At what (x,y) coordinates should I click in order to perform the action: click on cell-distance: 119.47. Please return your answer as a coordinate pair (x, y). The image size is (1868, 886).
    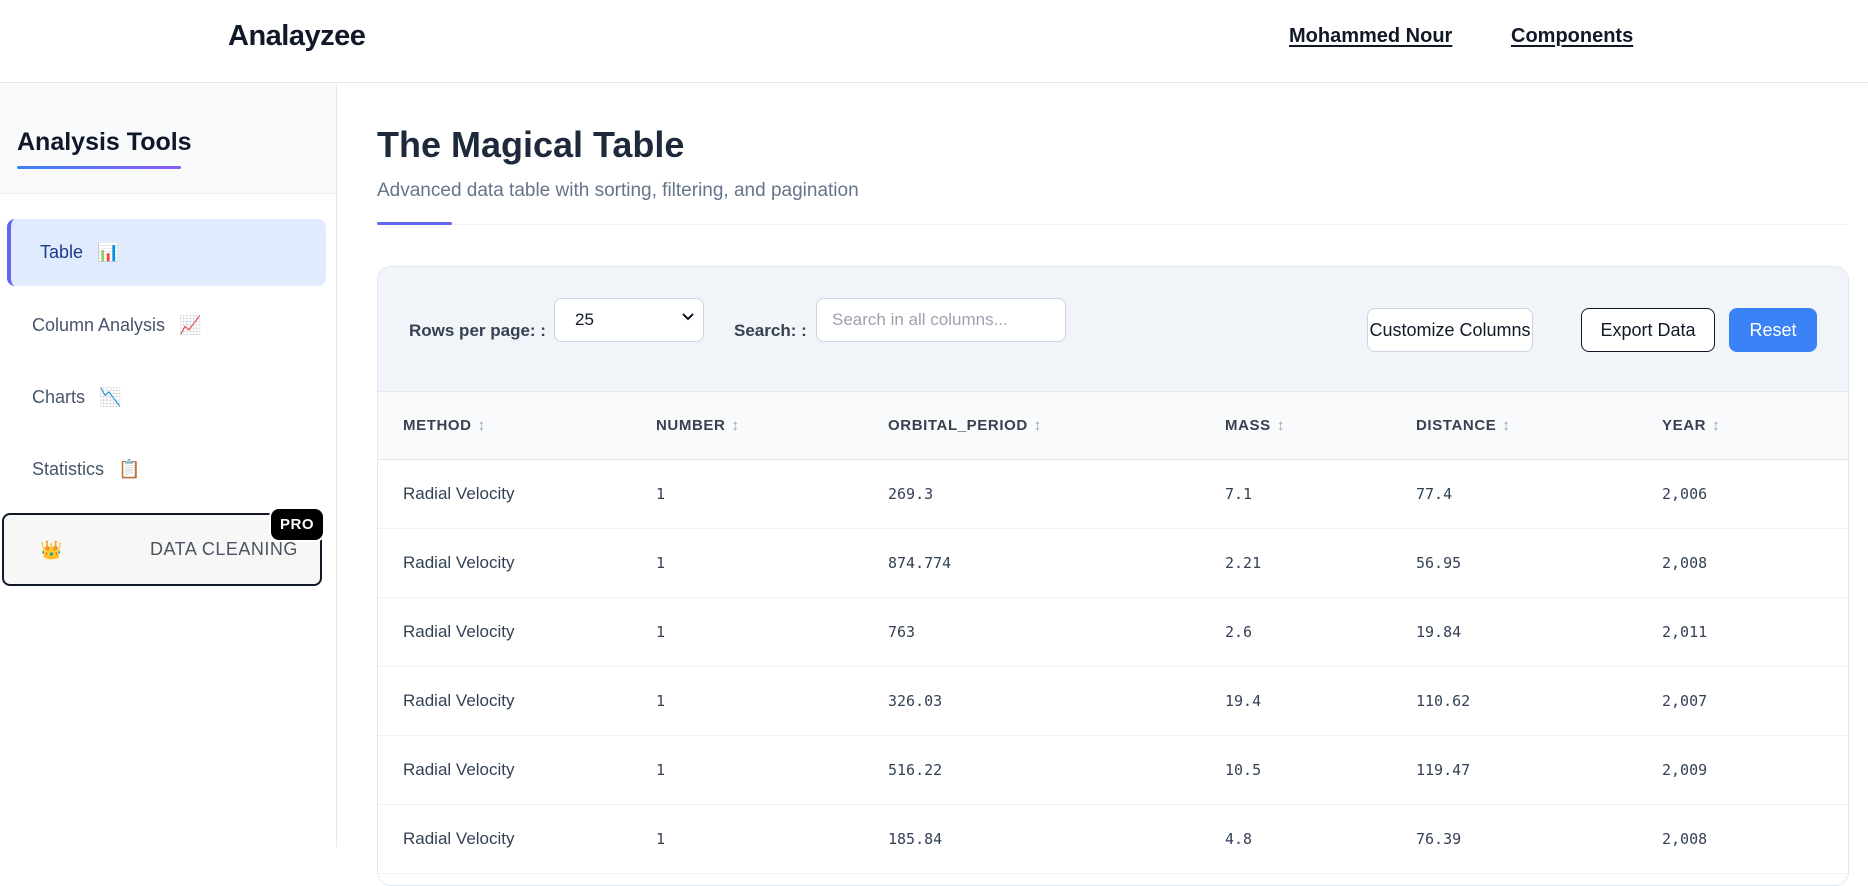
    Looking at the image, I should click on (1443, 769).